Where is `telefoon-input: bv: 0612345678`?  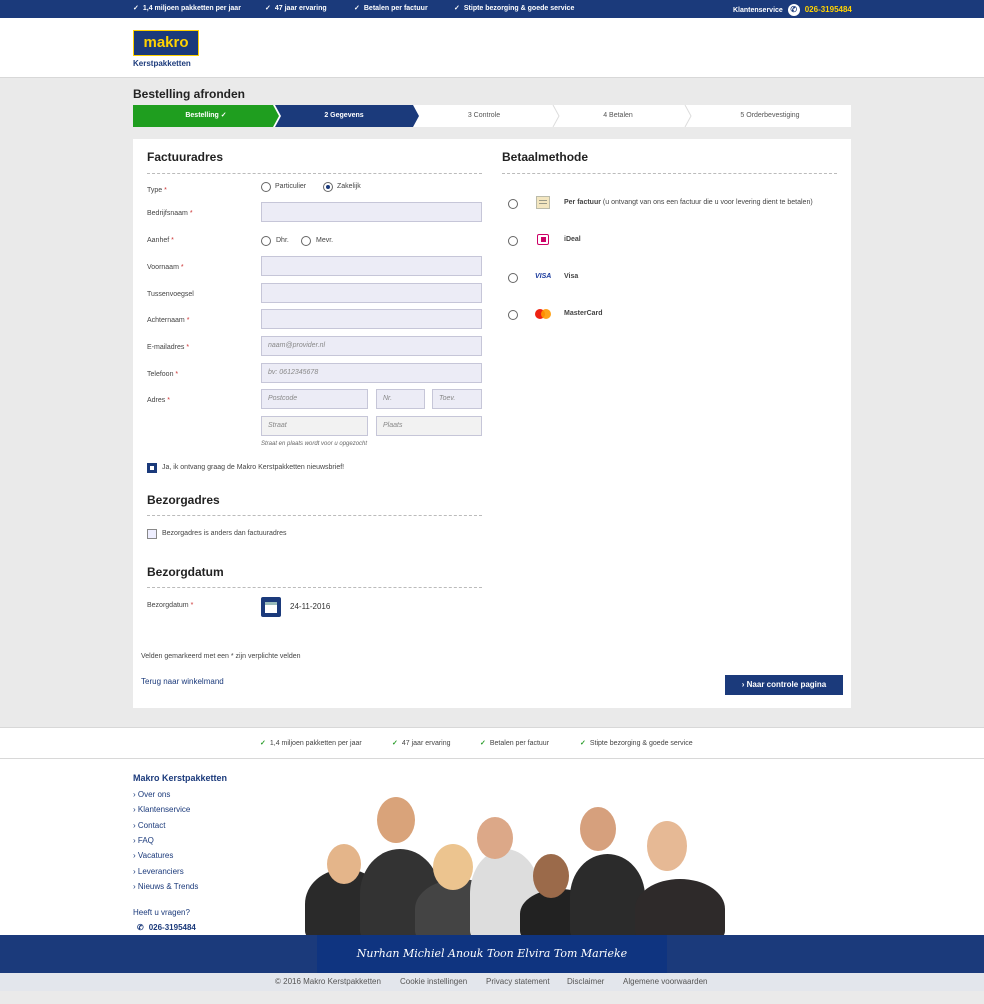
telefoon-input: bv: 0612345678 is located at coordinates (371, 373).